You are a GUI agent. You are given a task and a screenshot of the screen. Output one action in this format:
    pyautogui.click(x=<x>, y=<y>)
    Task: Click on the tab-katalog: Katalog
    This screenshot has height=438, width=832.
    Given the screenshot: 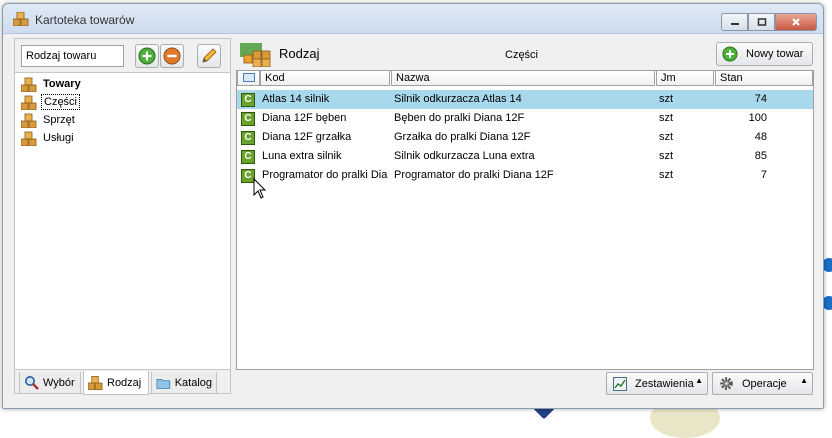 What is the action you would take?
    pyautogui.click(x=184, y=383)
    